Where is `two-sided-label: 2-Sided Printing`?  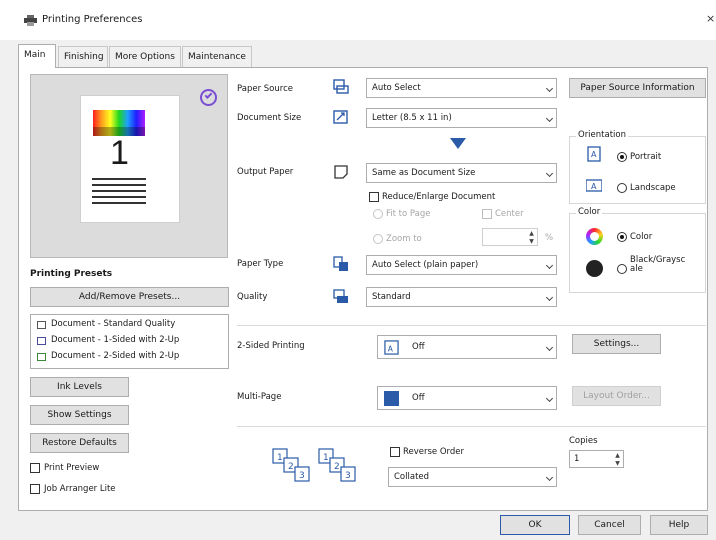 two-sided-label: 2-Sided Printing is located at coordinates (271, 346).